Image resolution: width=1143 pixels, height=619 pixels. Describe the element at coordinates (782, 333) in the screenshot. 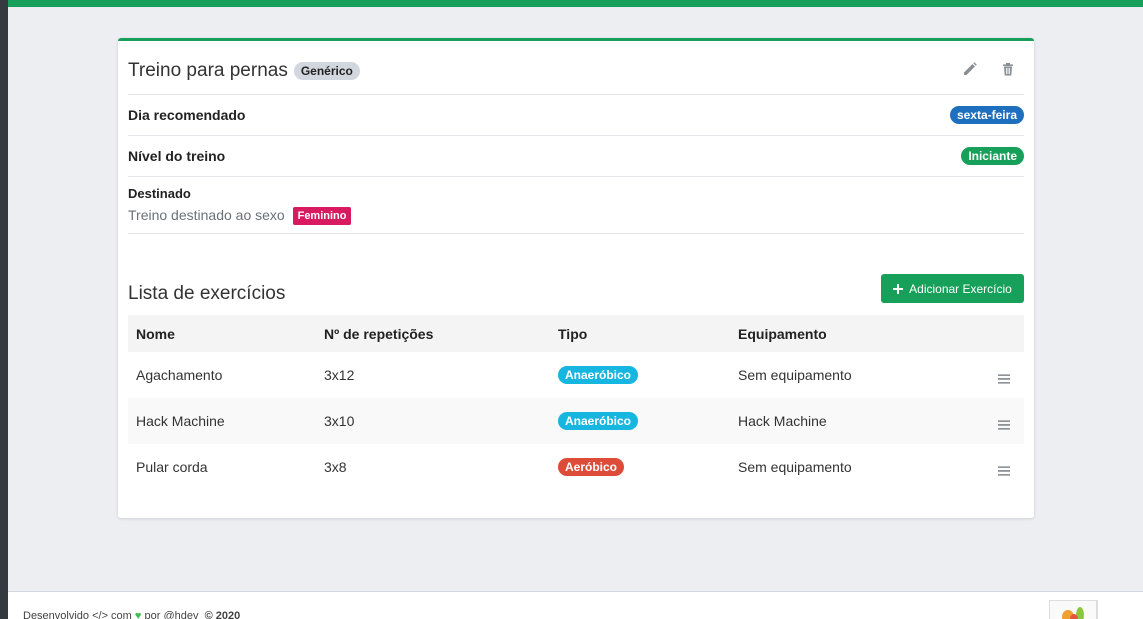

I see `column-header-equipment: Equipamento` at that location.